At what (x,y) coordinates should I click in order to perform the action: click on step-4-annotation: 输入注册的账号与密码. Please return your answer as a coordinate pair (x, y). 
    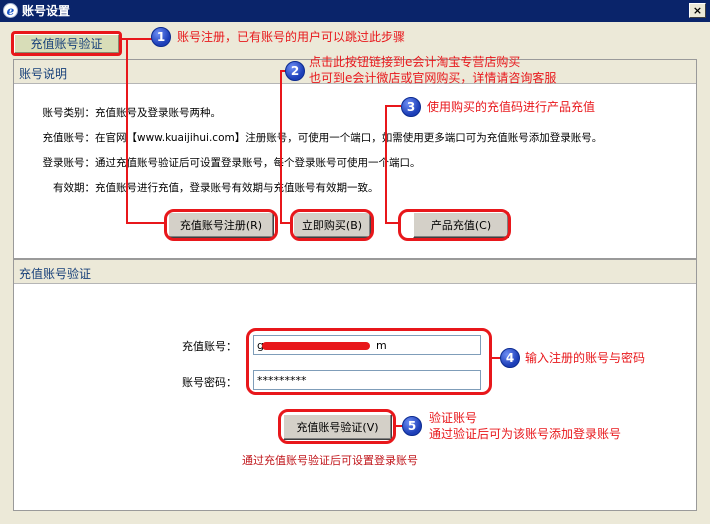
    Looking at the image, I should click on (585, 358).